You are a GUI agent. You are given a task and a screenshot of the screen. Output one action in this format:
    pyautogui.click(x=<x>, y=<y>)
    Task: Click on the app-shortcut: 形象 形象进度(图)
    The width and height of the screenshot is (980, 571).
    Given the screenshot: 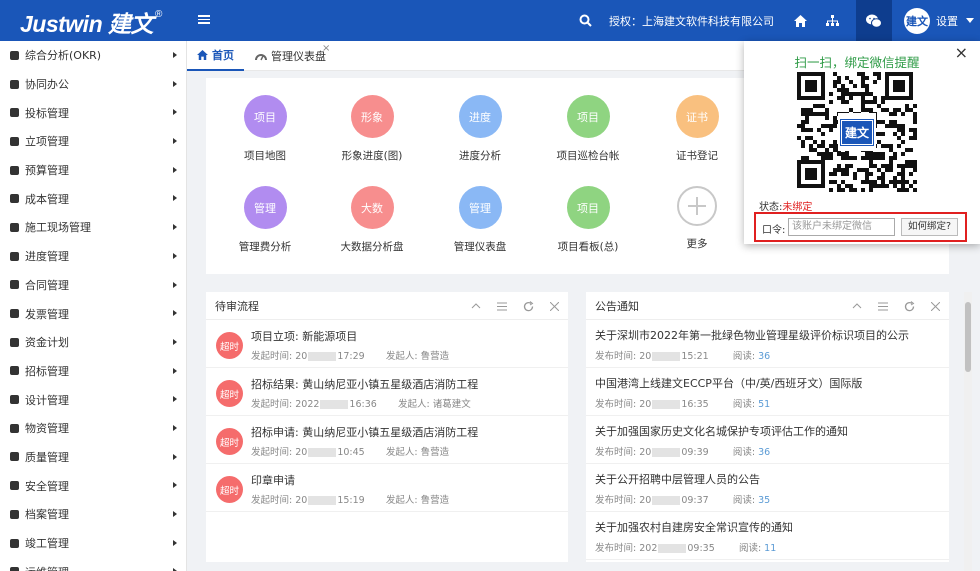 What is the action you would take?
    pyautogui.click(x=372, y=129)
    